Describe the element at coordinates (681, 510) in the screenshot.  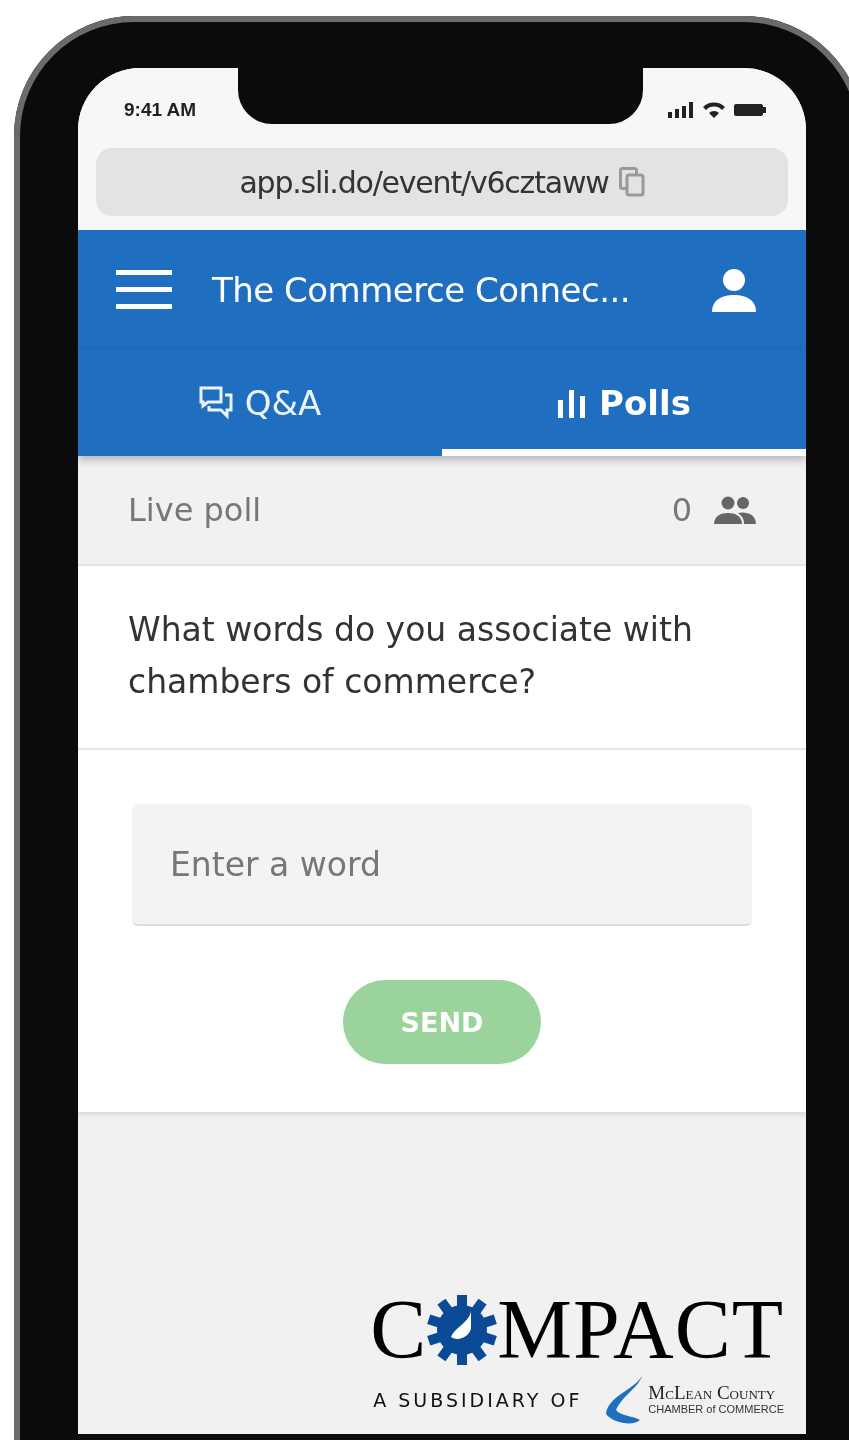
I see `participant-count: 0` at that location.